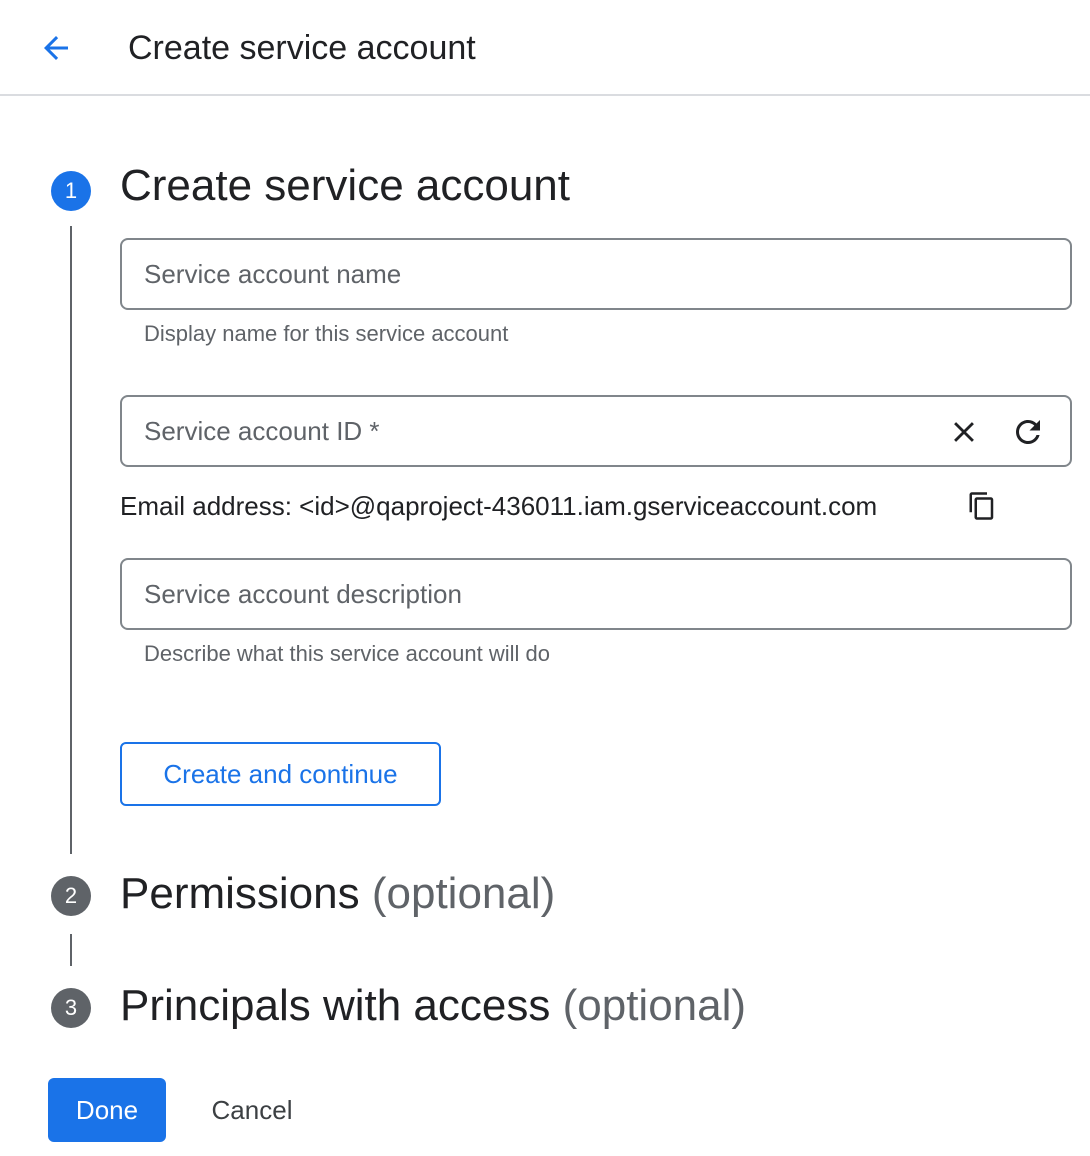 This screenshot has height=1156, width=1090. Describe the element at coordinates (280, 774) in the screenshot. I see `create-and-continue-button: Create and continue` at that location.